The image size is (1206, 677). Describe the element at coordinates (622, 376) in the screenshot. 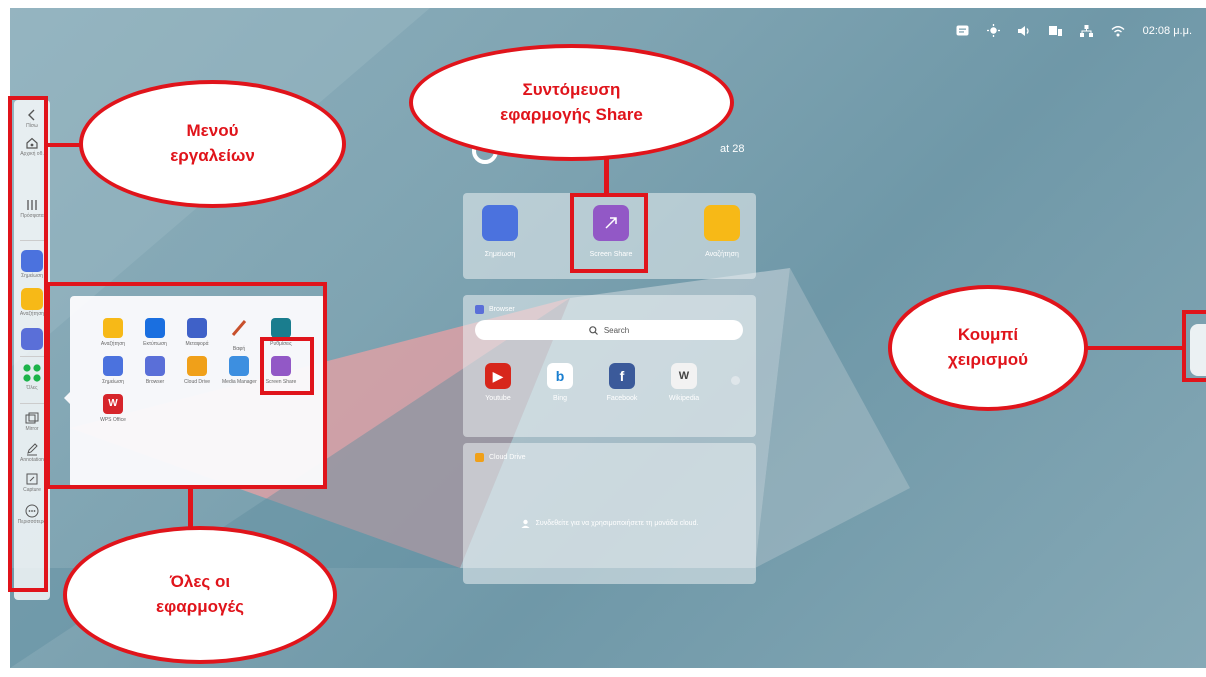

I see `facebook-icon: f` at that location.